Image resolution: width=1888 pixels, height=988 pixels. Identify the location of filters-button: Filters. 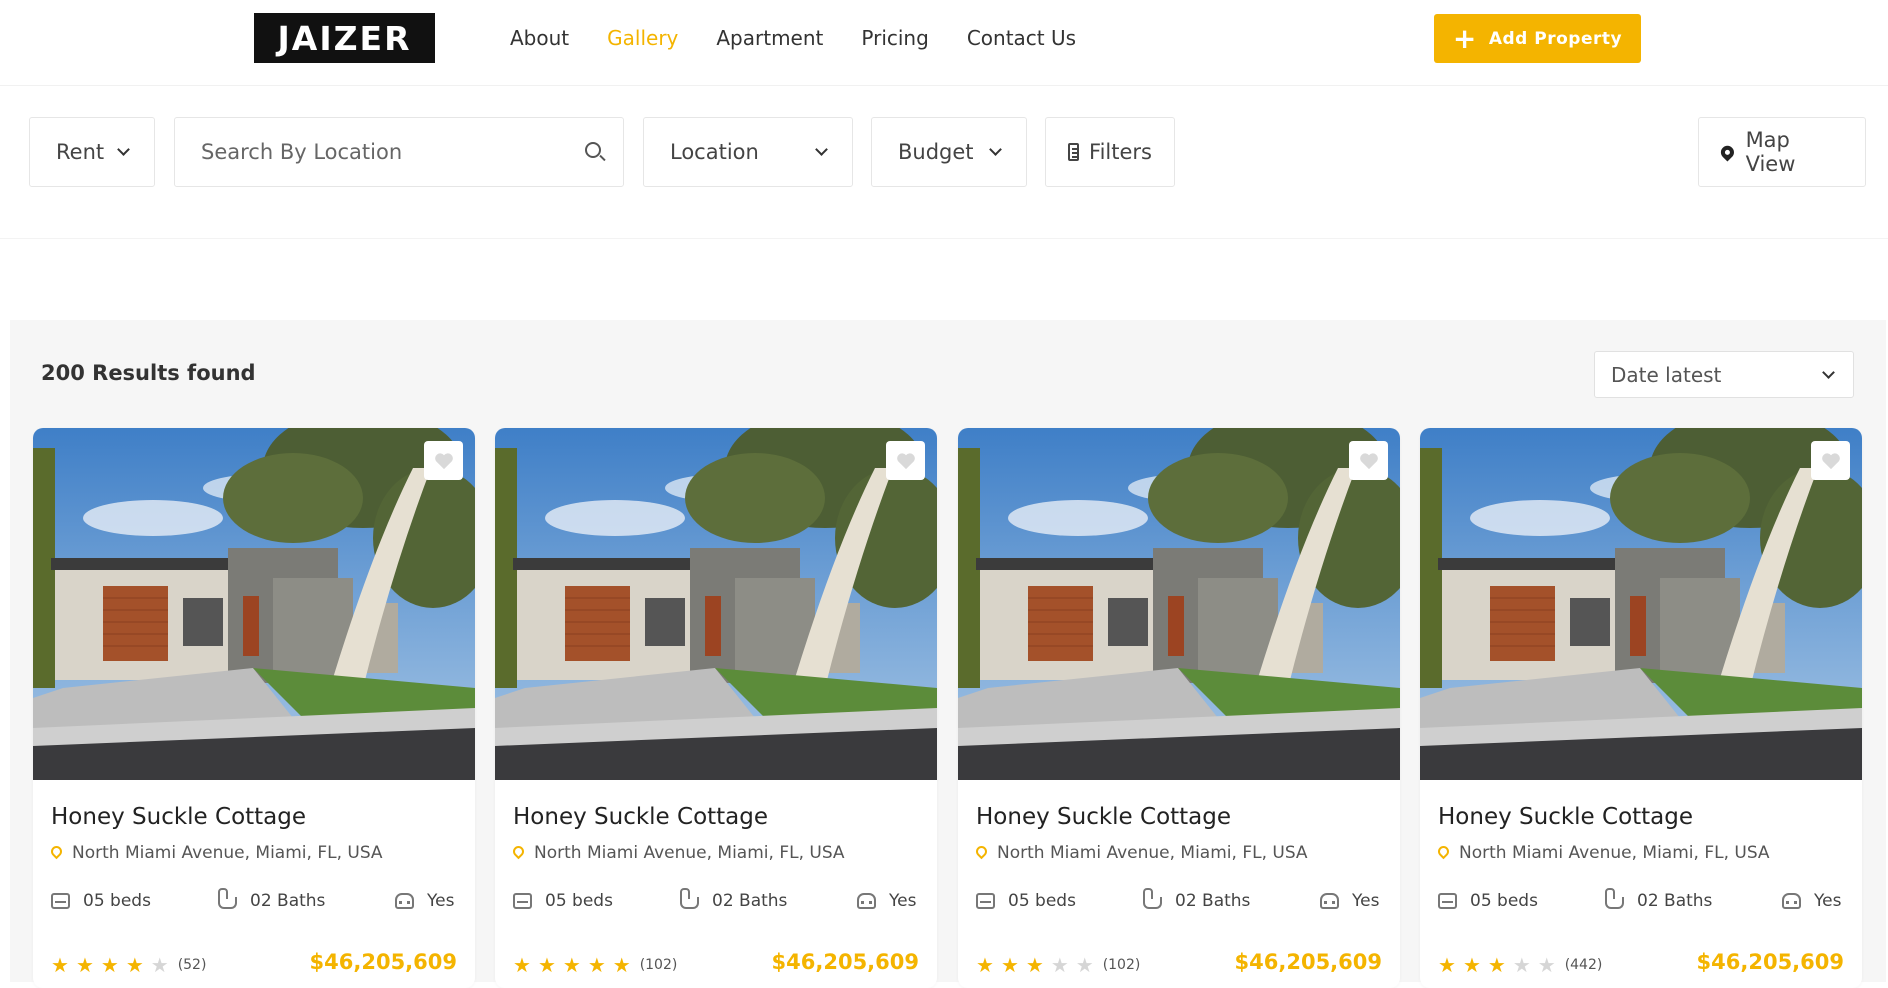
(1110, 152).